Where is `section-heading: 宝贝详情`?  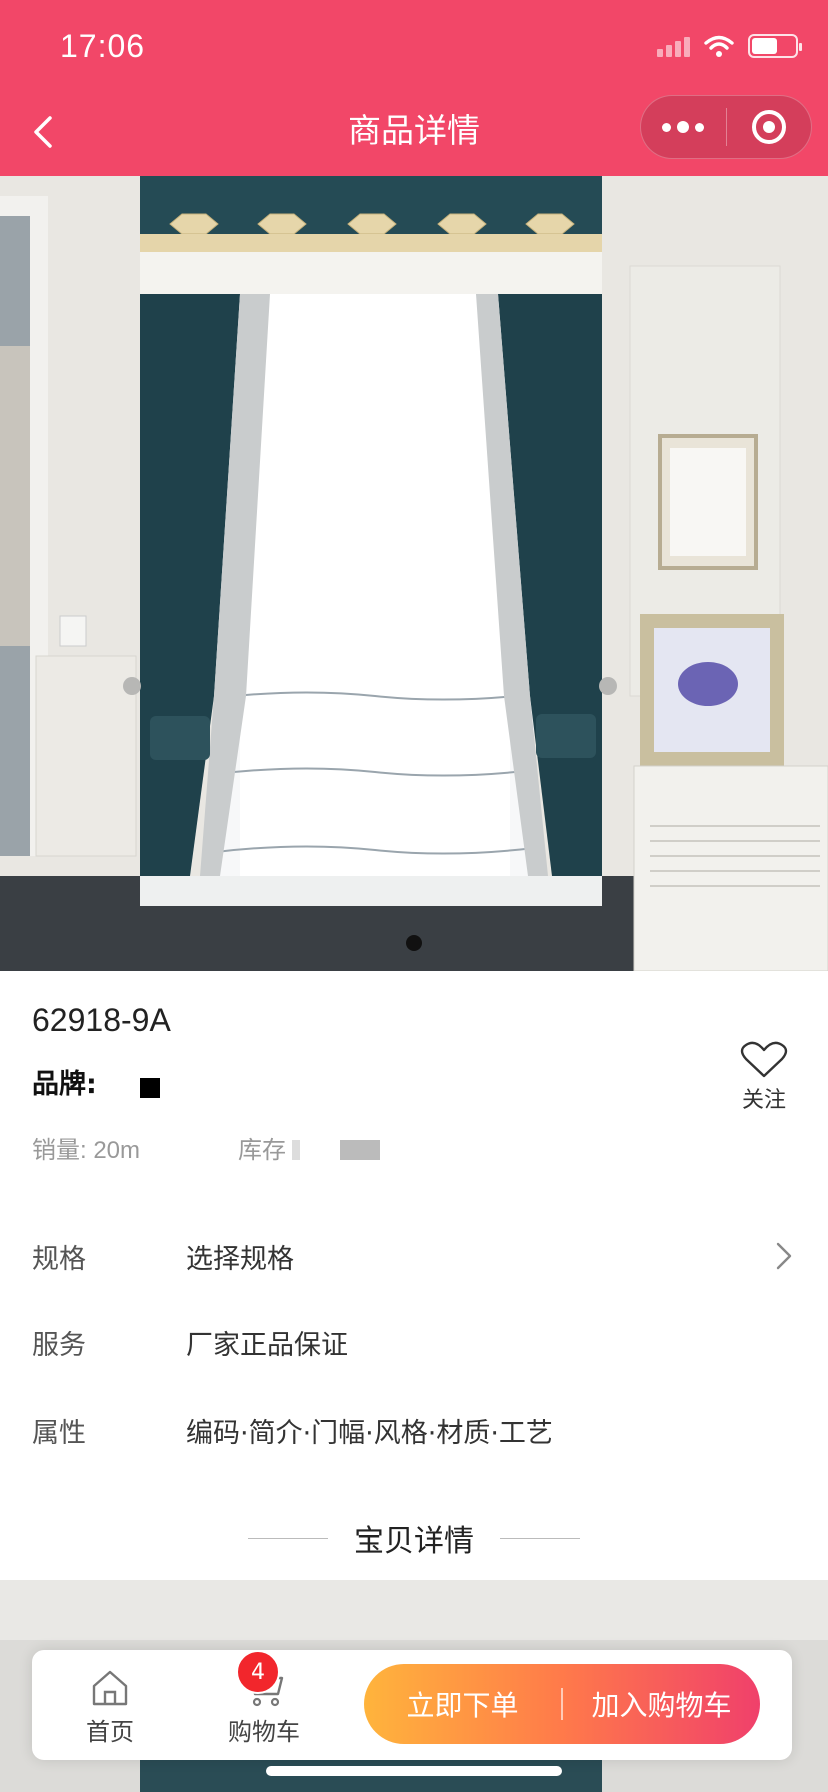
section-heading: 宝贝详情 is located at coordinates (414, 1541).